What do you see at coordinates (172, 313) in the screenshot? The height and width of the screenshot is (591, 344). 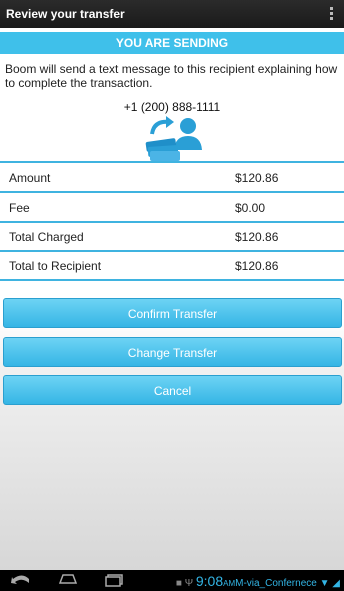 I see `confirm-transfer-button: Confirm Transfer` at bounding box center [172, 313].